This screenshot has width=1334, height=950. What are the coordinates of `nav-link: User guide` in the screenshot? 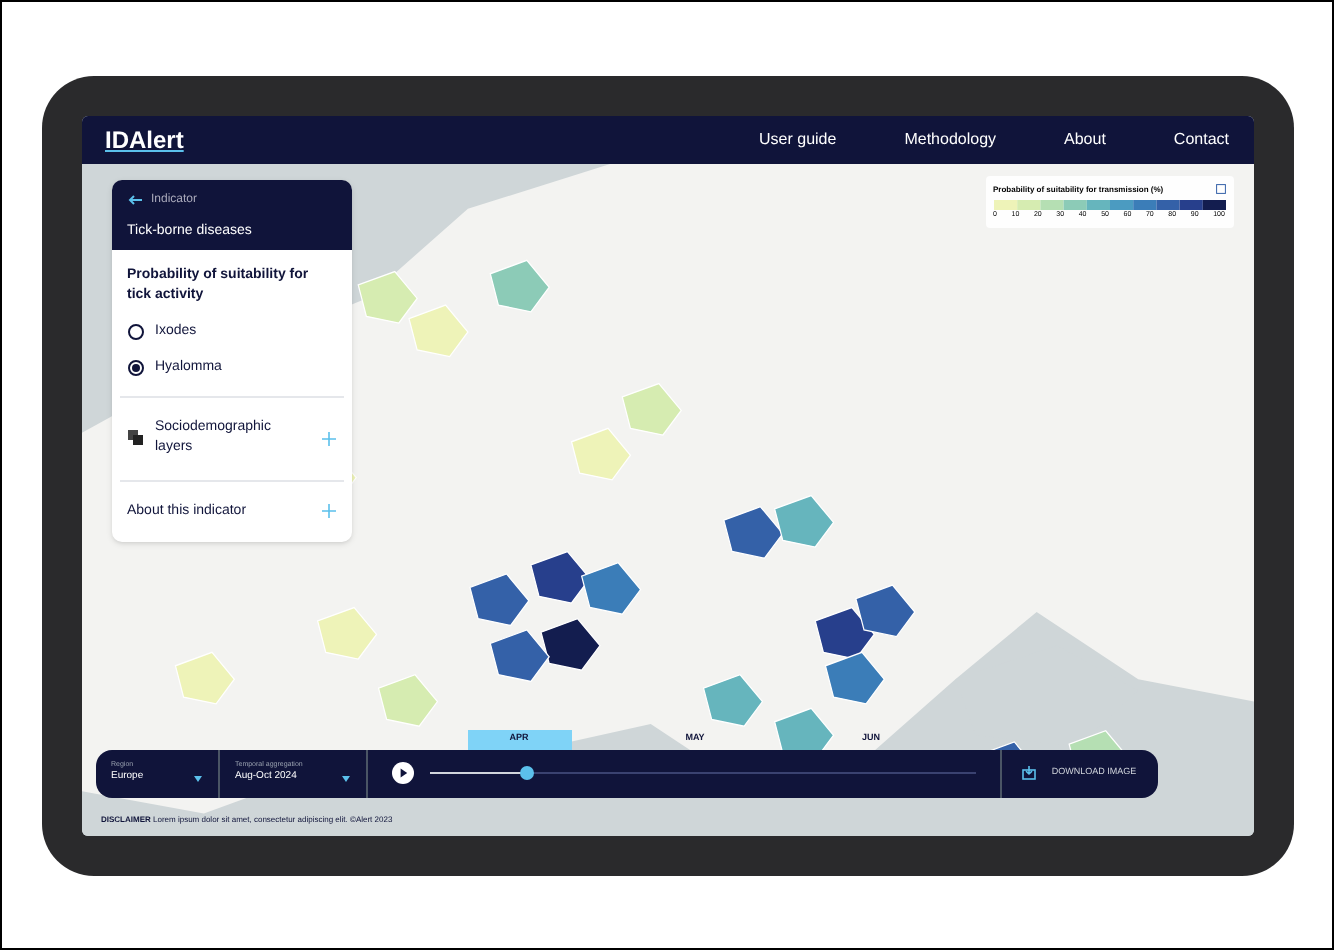 It's located at (798, 139).